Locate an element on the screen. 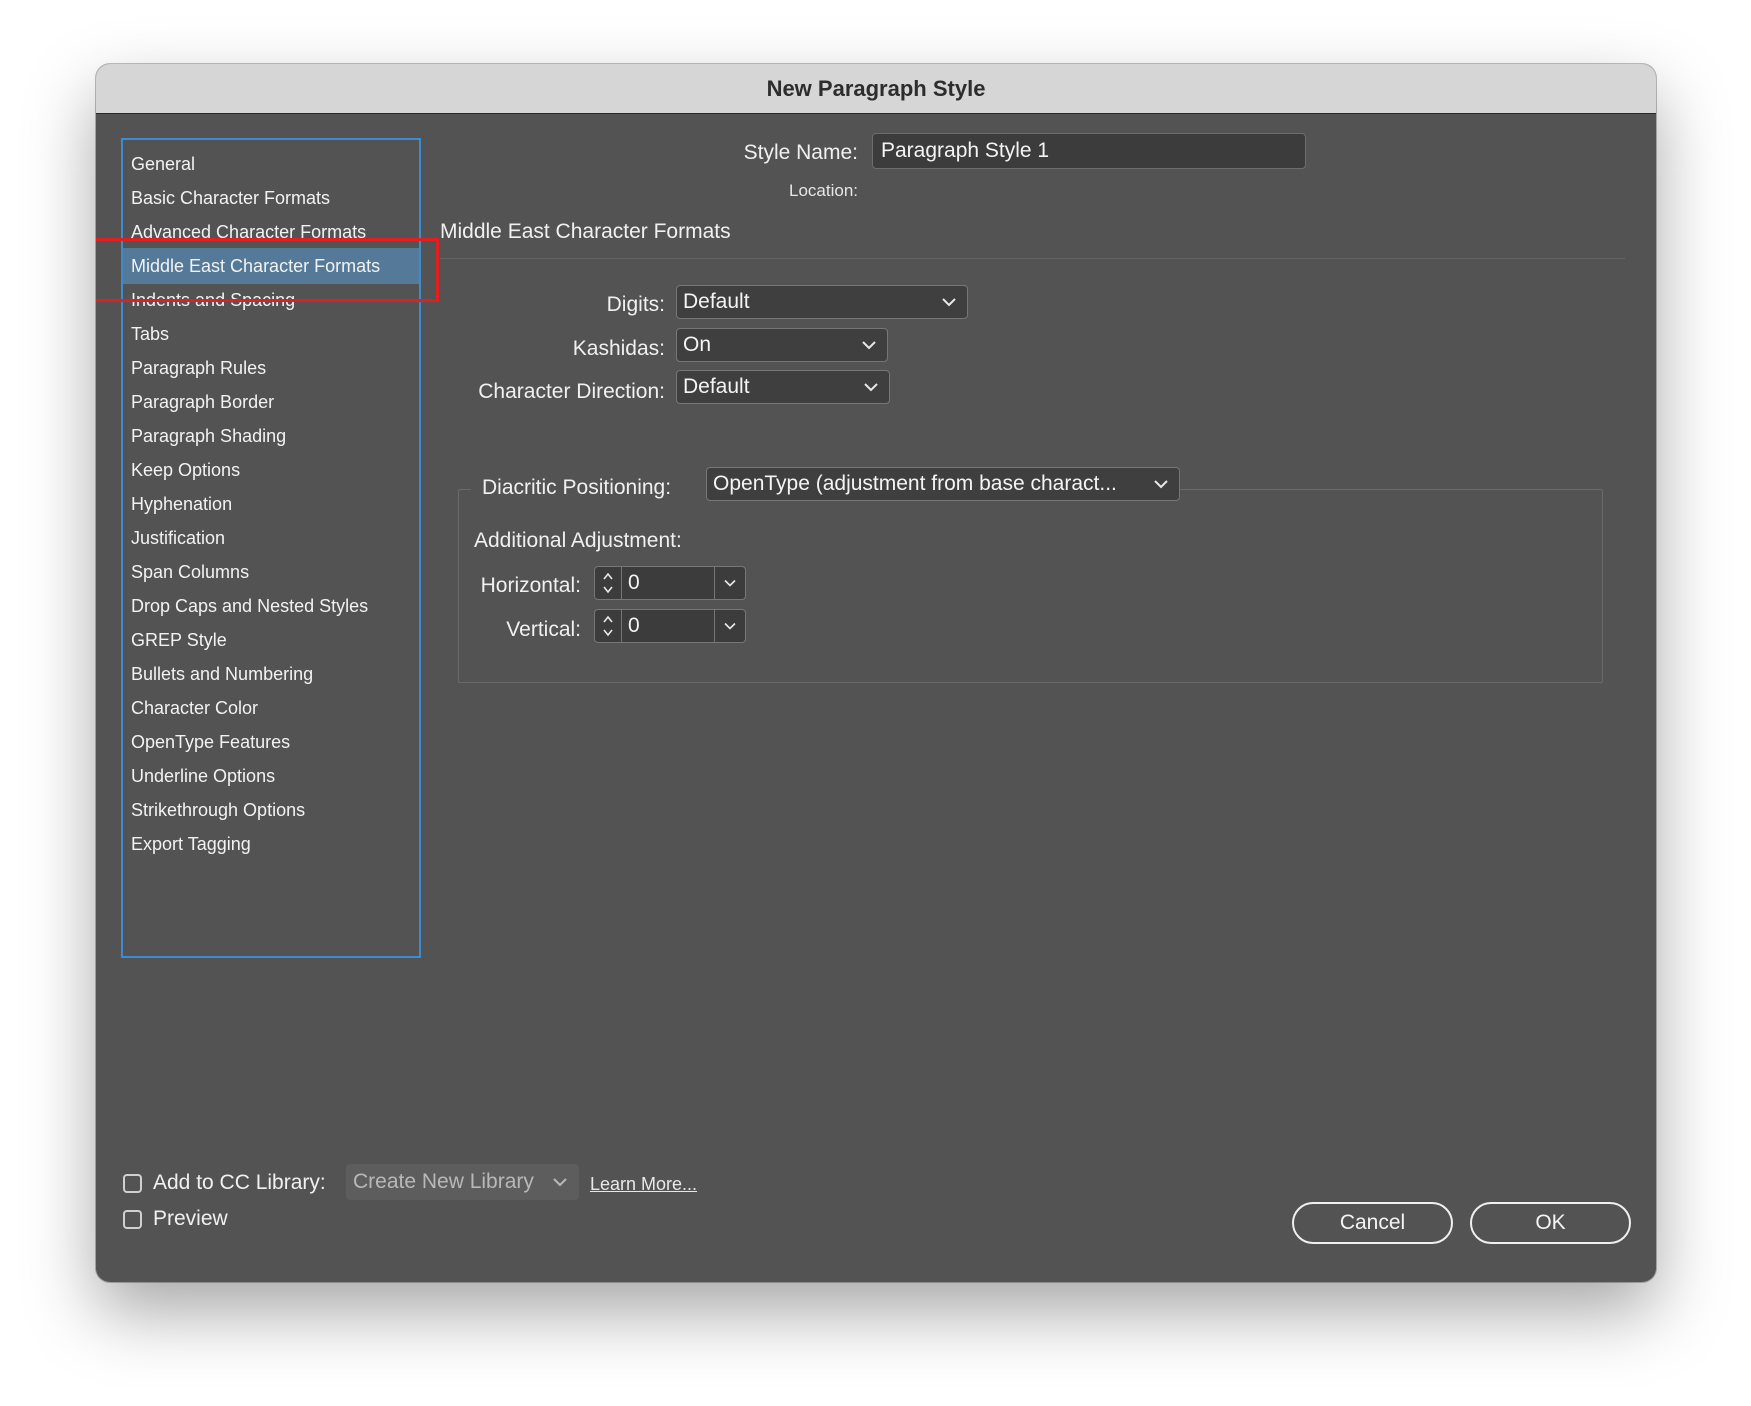  additional-adjustment-label: Additional Adjustment: is located at coordinates (578, 540).